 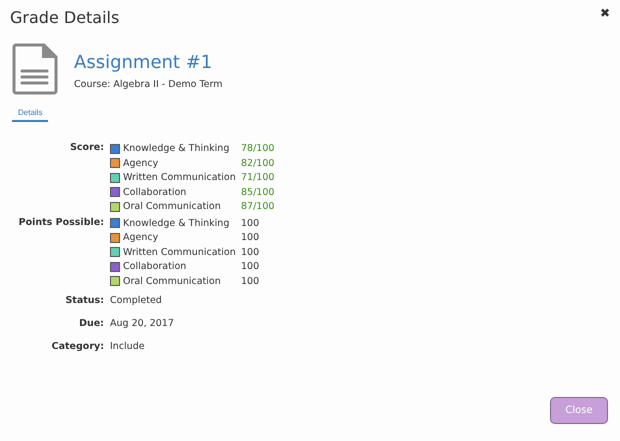 I want to click on score-value: 87/100, so click(x=258, y=206).